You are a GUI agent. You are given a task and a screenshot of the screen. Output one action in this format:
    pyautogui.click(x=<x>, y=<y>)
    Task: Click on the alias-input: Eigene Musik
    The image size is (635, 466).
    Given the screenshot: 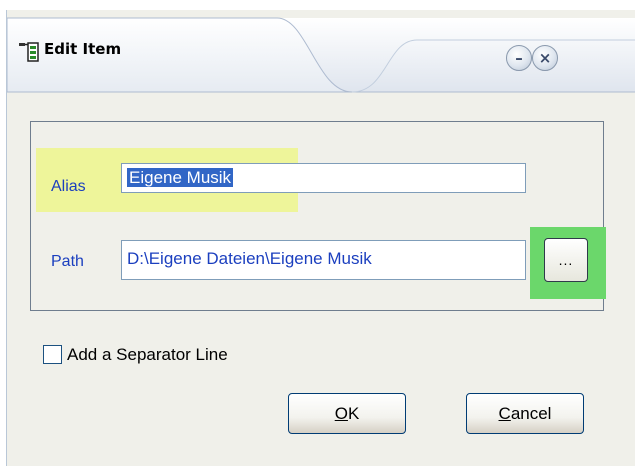 What is the action you would take?
    pyautogui.click(x=323, y=178)
    